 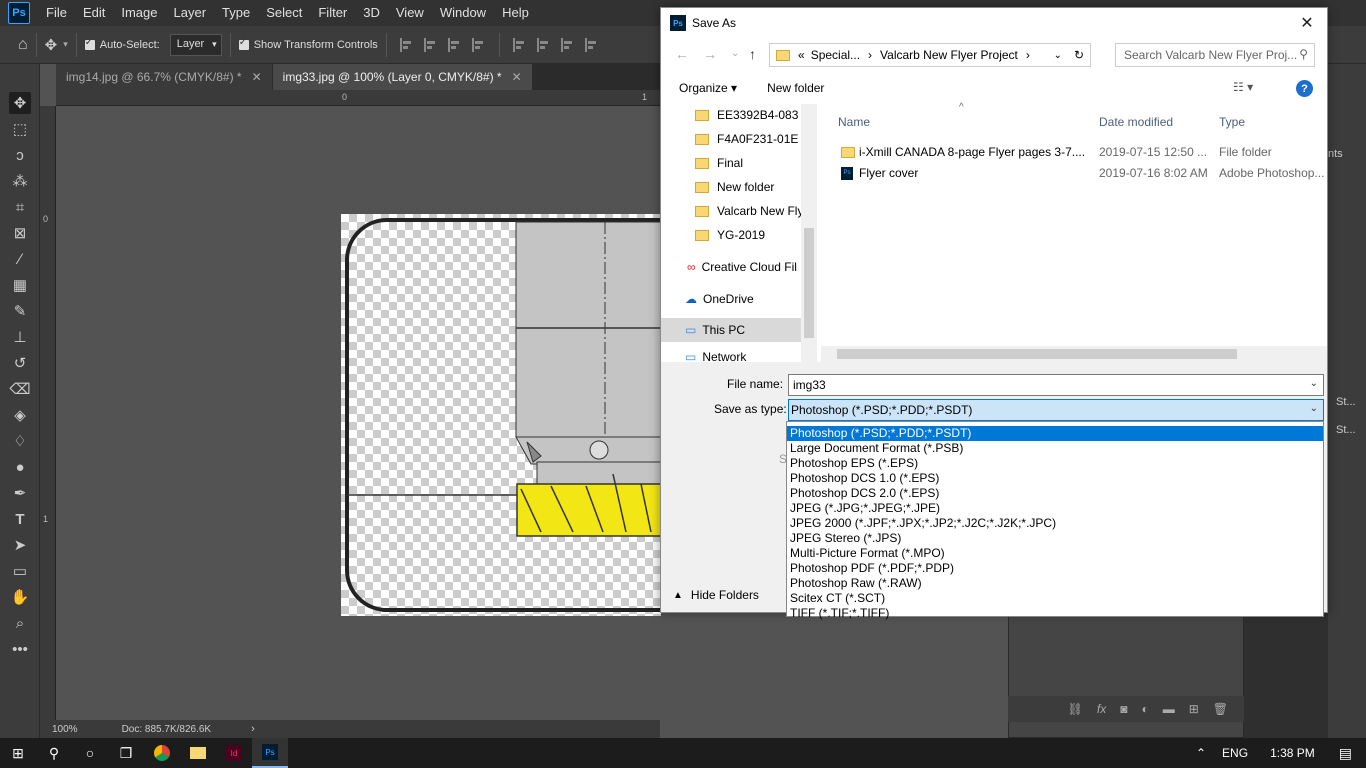 What do you see at coordinates (410, 13) in the screenshot?
I see `menu-view: View` at bounding box center [410, 13].